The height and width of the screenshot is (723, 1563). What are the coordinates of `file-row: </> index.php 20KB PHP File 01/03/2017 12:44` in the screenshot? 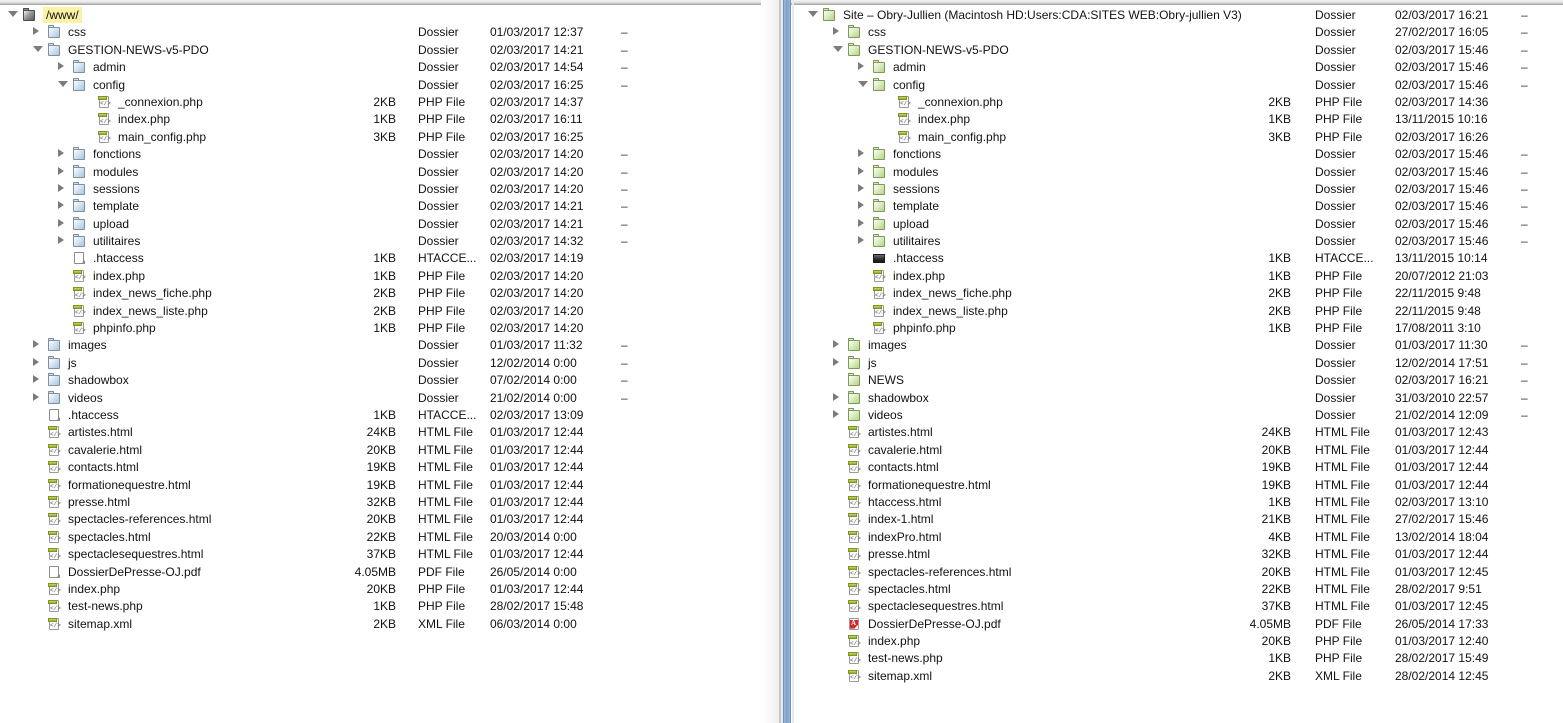 It's located at (380, 588).